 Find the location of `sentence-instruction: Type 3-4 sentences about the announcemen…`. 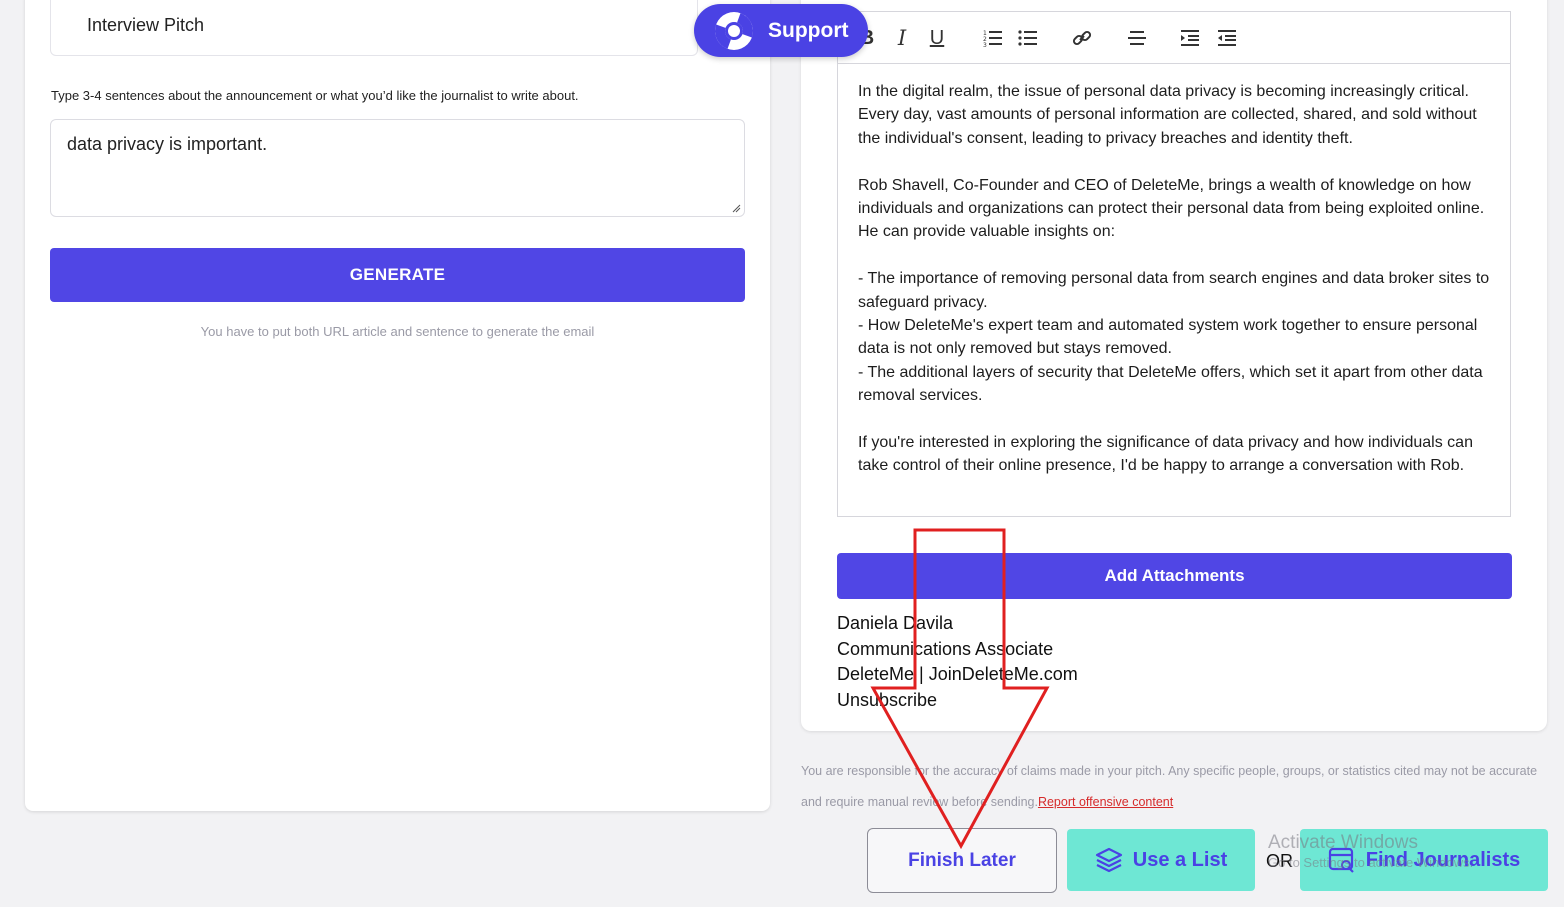

sentence-instruction: Type 3-4 sentences about the announcemen… is located at coordinates (315, 95).